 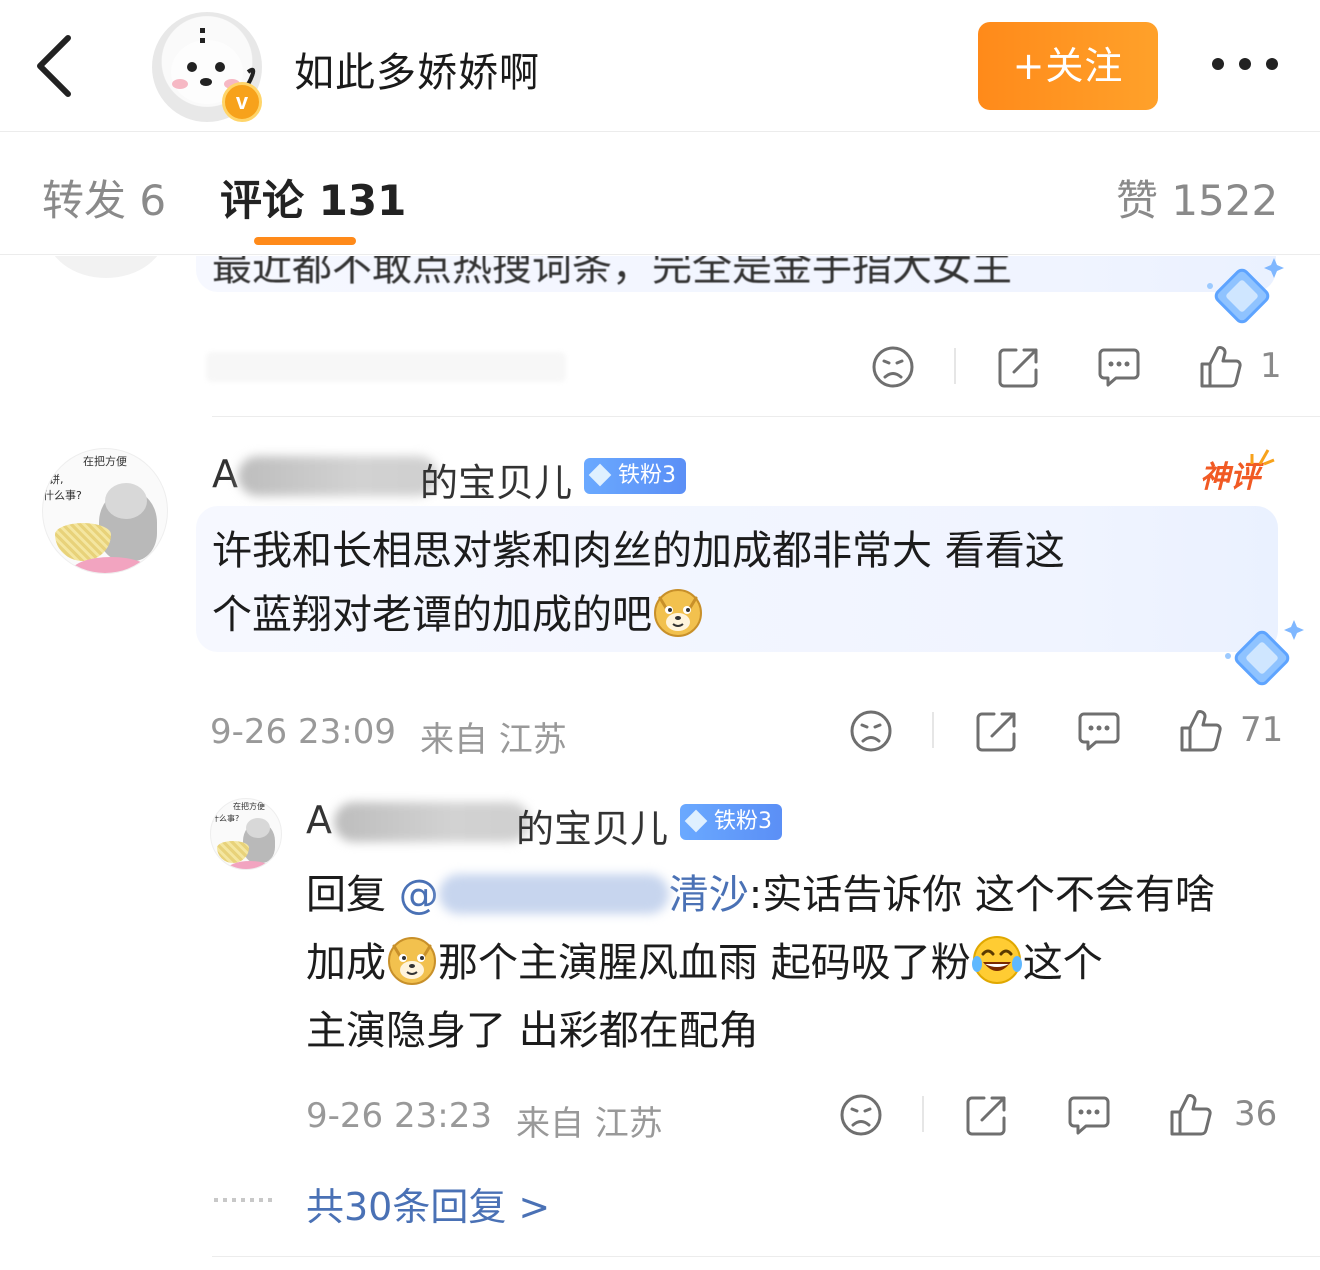 What do you see at coordinates (760, 895) in the screenshot?
I see `reply-text-line1: 回复 @ 清沙:实话告诉你 这个不会有啥` at bounding box center [760, 895].